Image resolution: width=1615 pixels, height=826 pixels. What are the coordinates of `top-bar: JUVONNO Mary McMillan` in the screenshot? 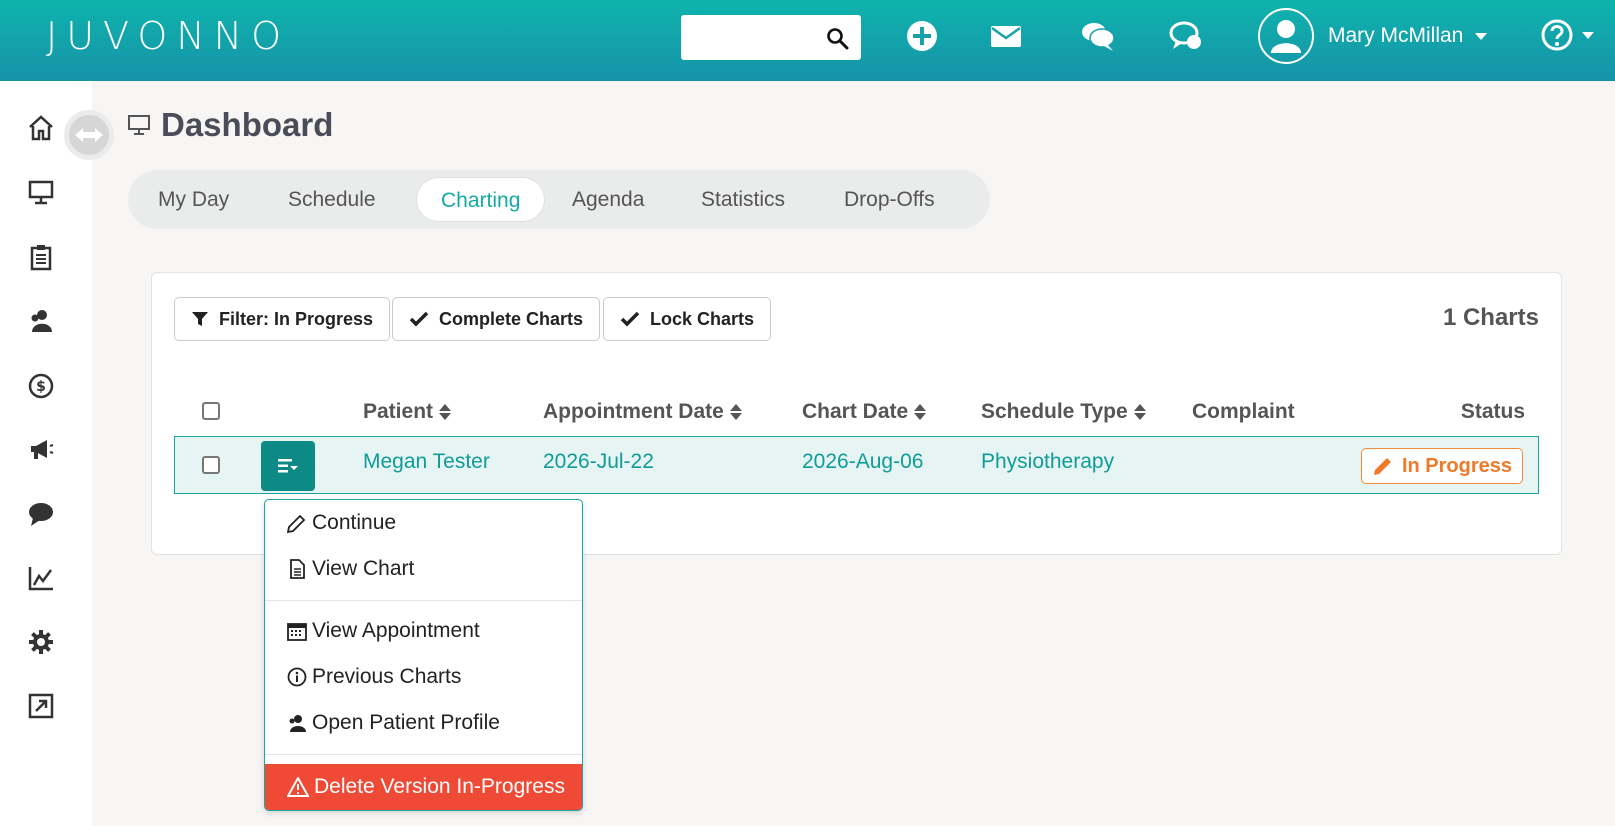 It's located at (807, 40).